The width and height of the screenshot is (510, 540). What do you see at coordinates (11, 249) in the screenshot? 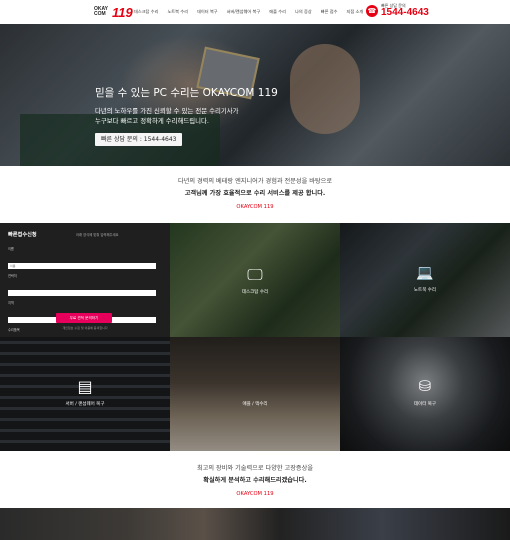
I see `form-label-name: 이름` at bounding box center [11, 249].